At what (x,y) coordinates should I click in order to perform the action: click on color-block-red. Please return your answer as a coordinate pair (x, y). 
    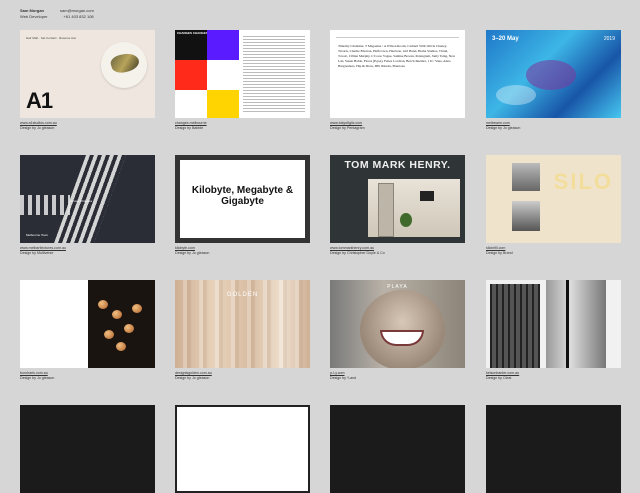
    Looking at the image, I should click on (191, 75).